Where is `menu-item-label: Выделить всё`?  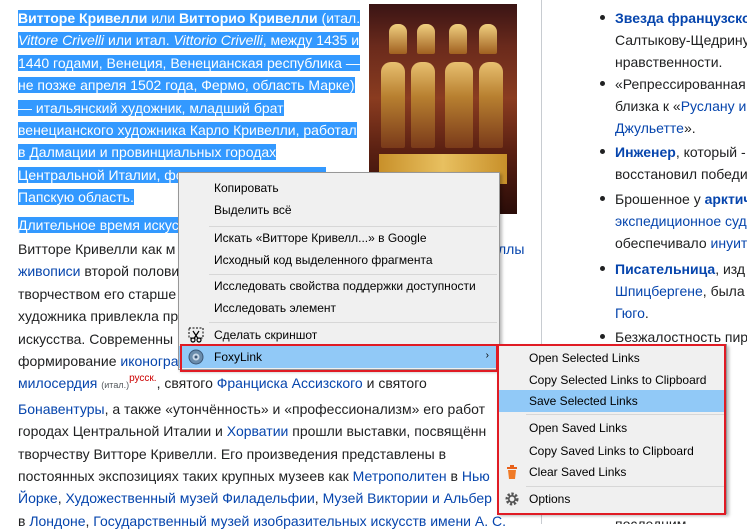
menu-item-label: Выделить всё is located at coordinates (253, 210).